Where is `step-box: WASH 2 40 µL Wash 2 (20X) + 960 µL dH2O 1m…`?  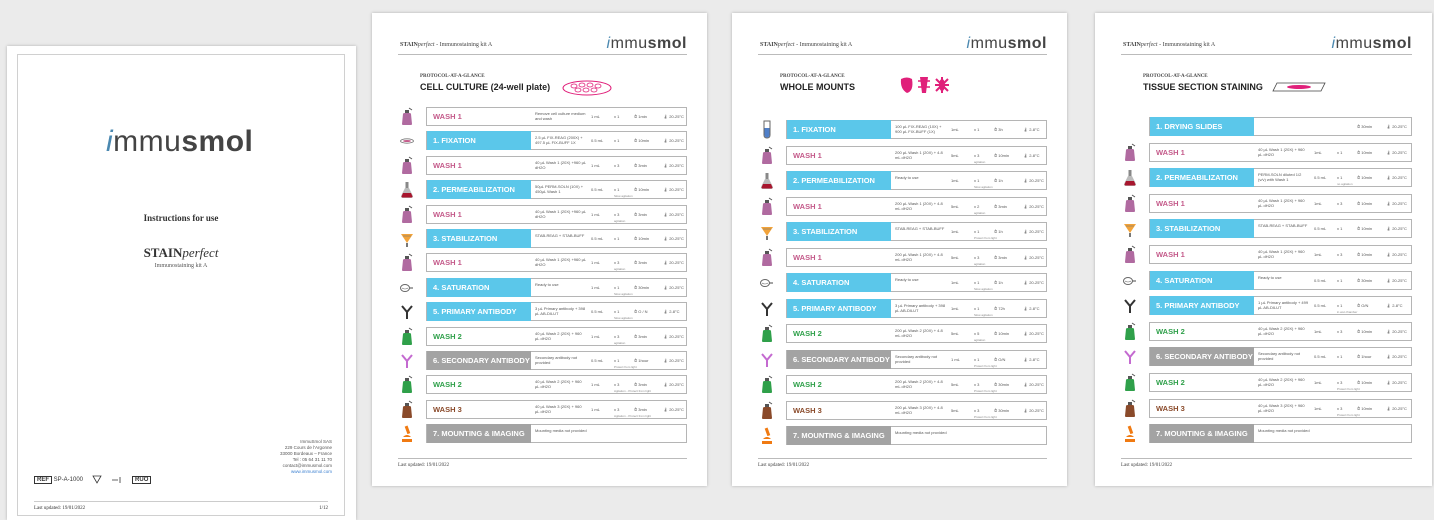 step-box: WASH 2 40 µL Wash 2 (20X) + 960 µL dH2O 1m… is located at coordinates (1280, 382).